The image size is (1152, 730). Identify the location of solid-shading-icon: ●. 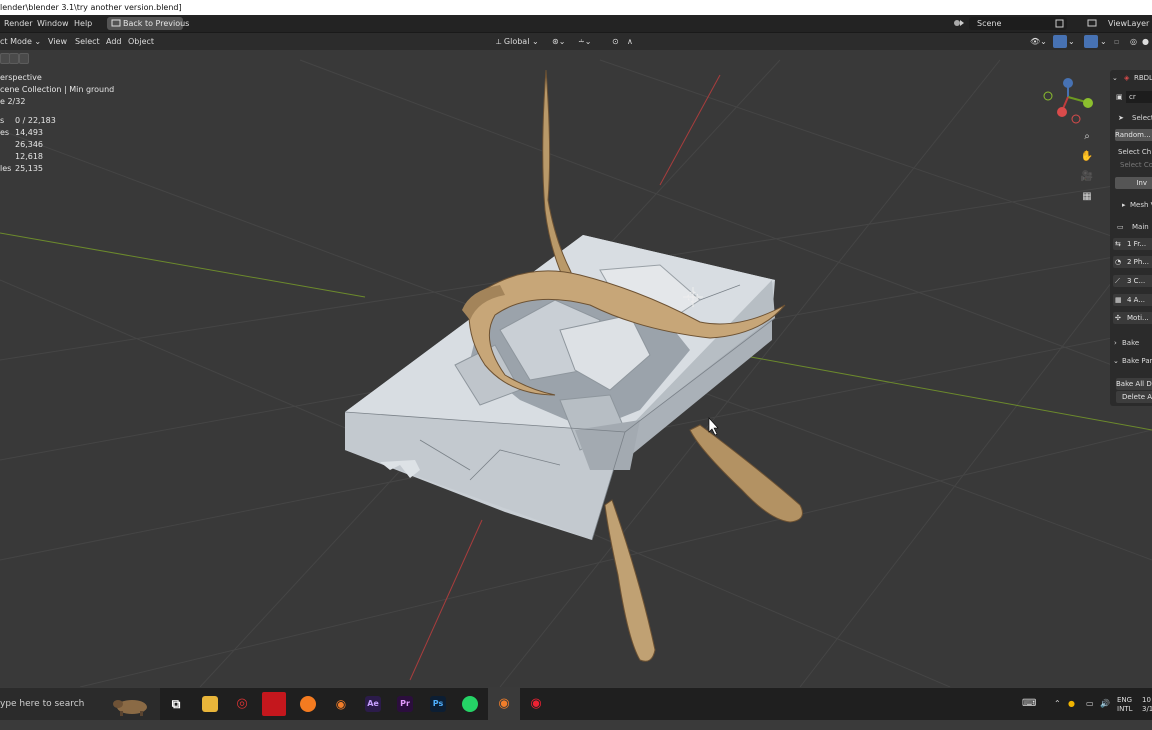
(1145, 41).